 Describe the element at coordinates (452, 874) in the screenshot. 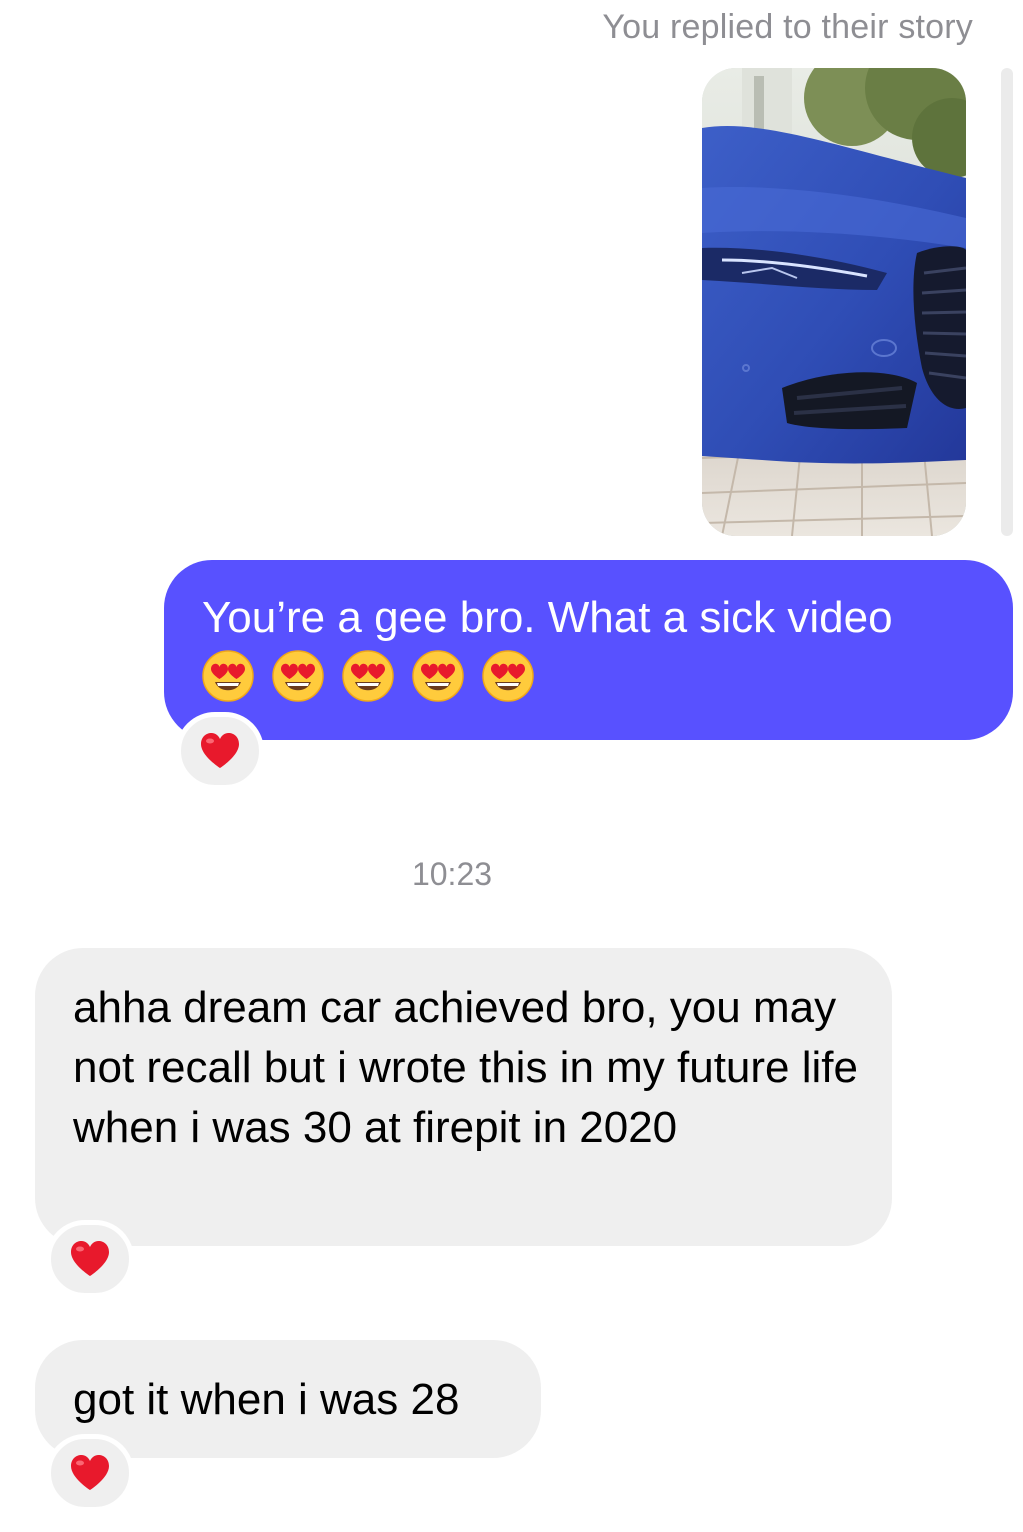

I see `message-timestamp: 10:23` at that location.